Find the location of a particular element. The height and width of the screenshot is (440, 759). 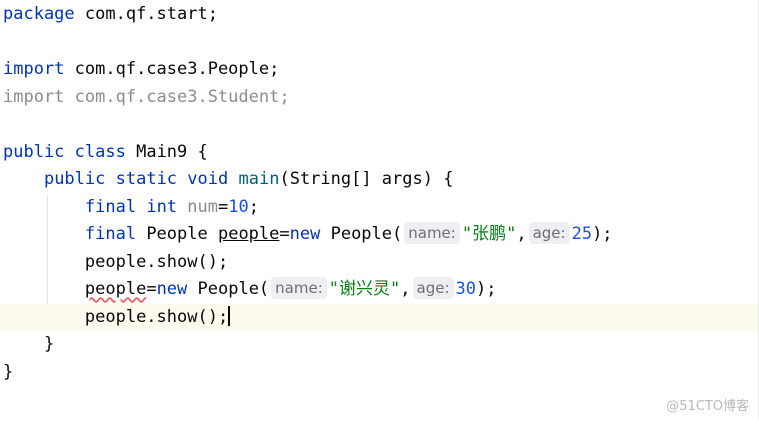

code-line-11: people=new People(name: "谢兴灵", age: 30); is located at coordinates (379, 289).